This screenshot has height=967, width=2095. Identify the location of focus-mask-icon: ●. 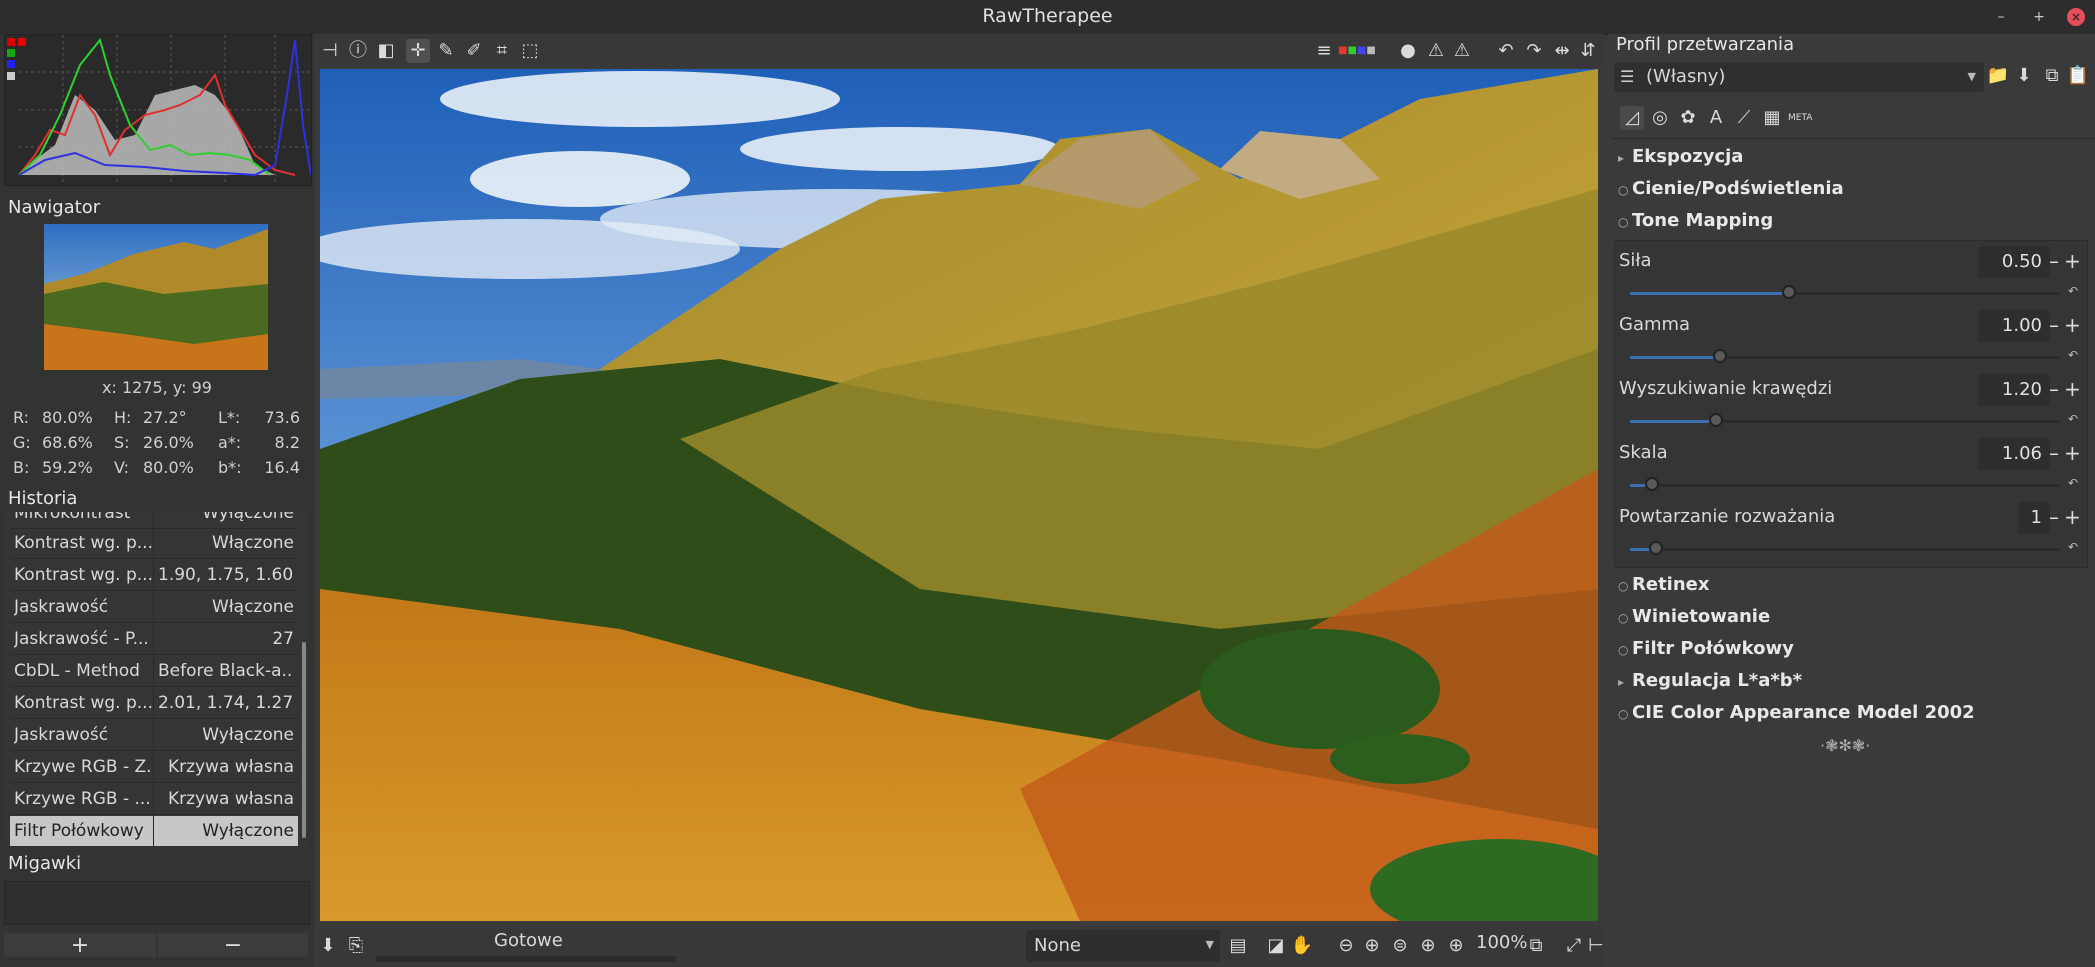
(1408, 51).